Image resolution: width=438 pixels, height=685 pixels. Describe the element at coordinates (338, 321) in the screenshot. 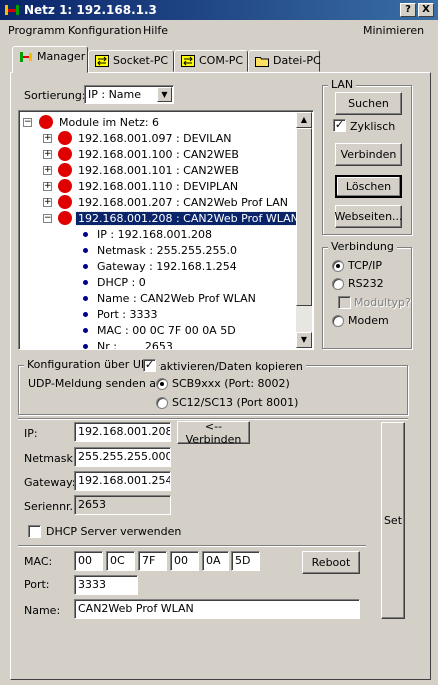

I see `modem-radio` at that location.